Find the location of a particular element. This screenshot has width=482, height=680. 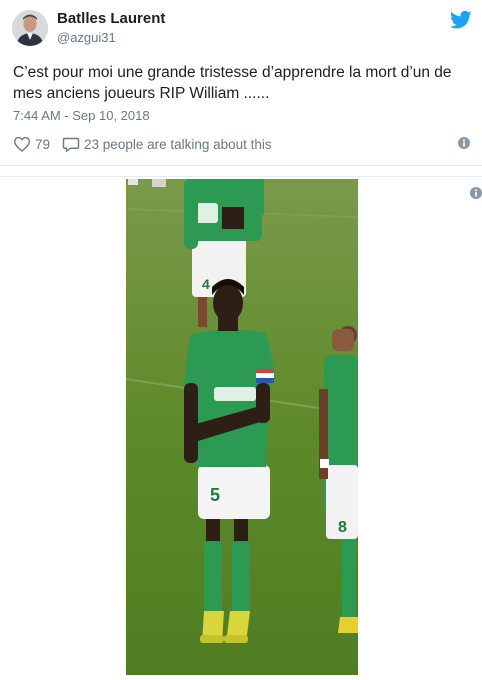

svg-text: 8 is located at coordinates (342, 527).